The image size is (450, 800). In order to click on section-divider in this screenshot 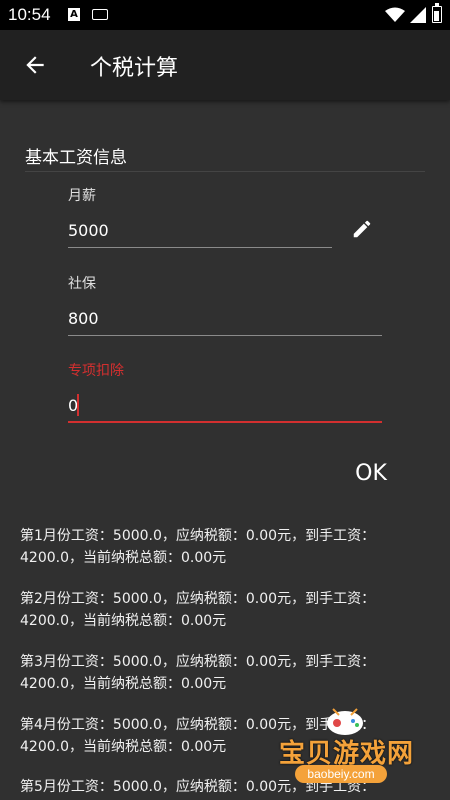, I will do `click(225, 171)`.